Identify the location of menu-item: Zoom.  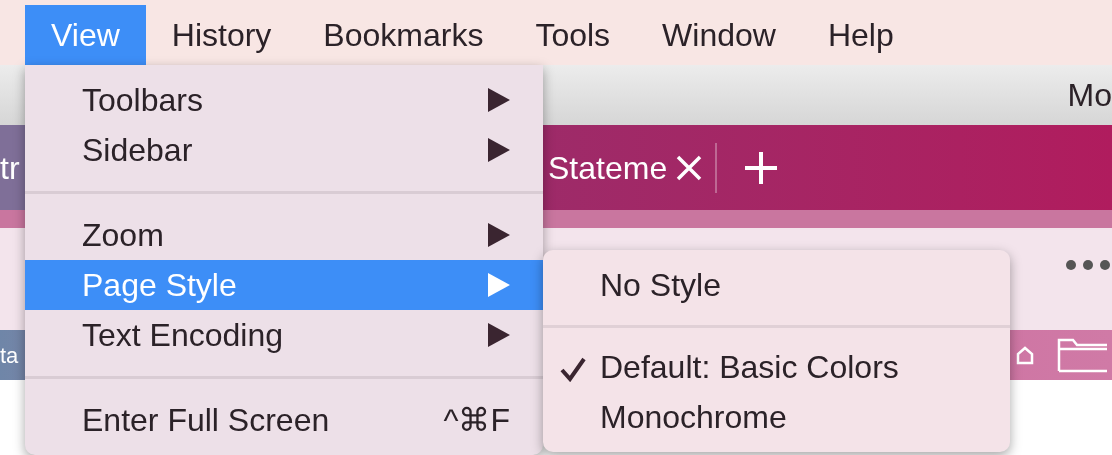
(284, 235).